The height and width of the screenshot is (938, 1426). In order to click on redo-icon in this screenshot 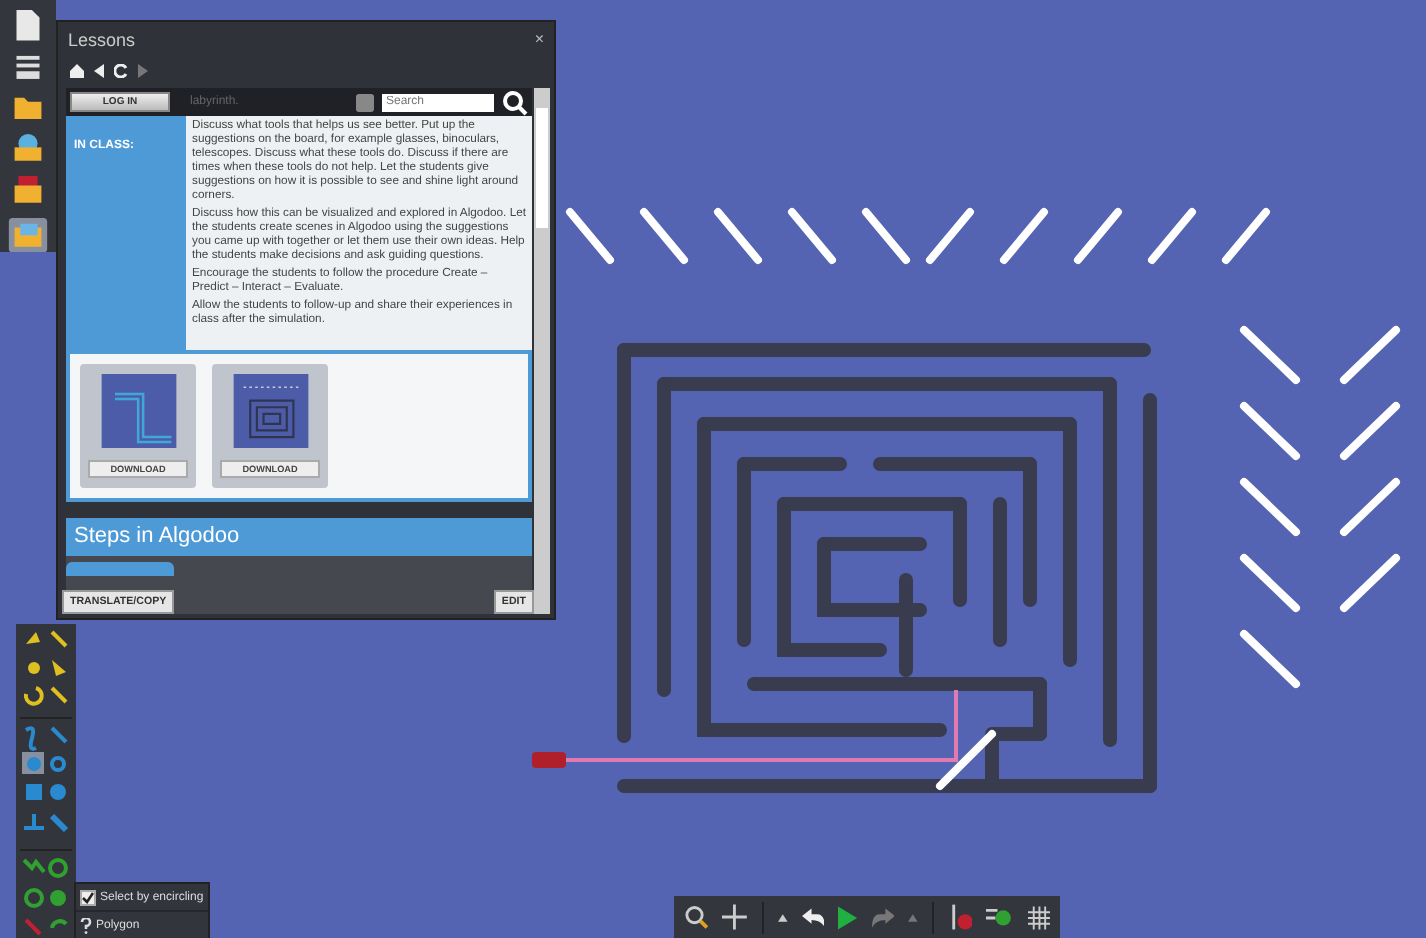, I will do `click(883, 917)`.